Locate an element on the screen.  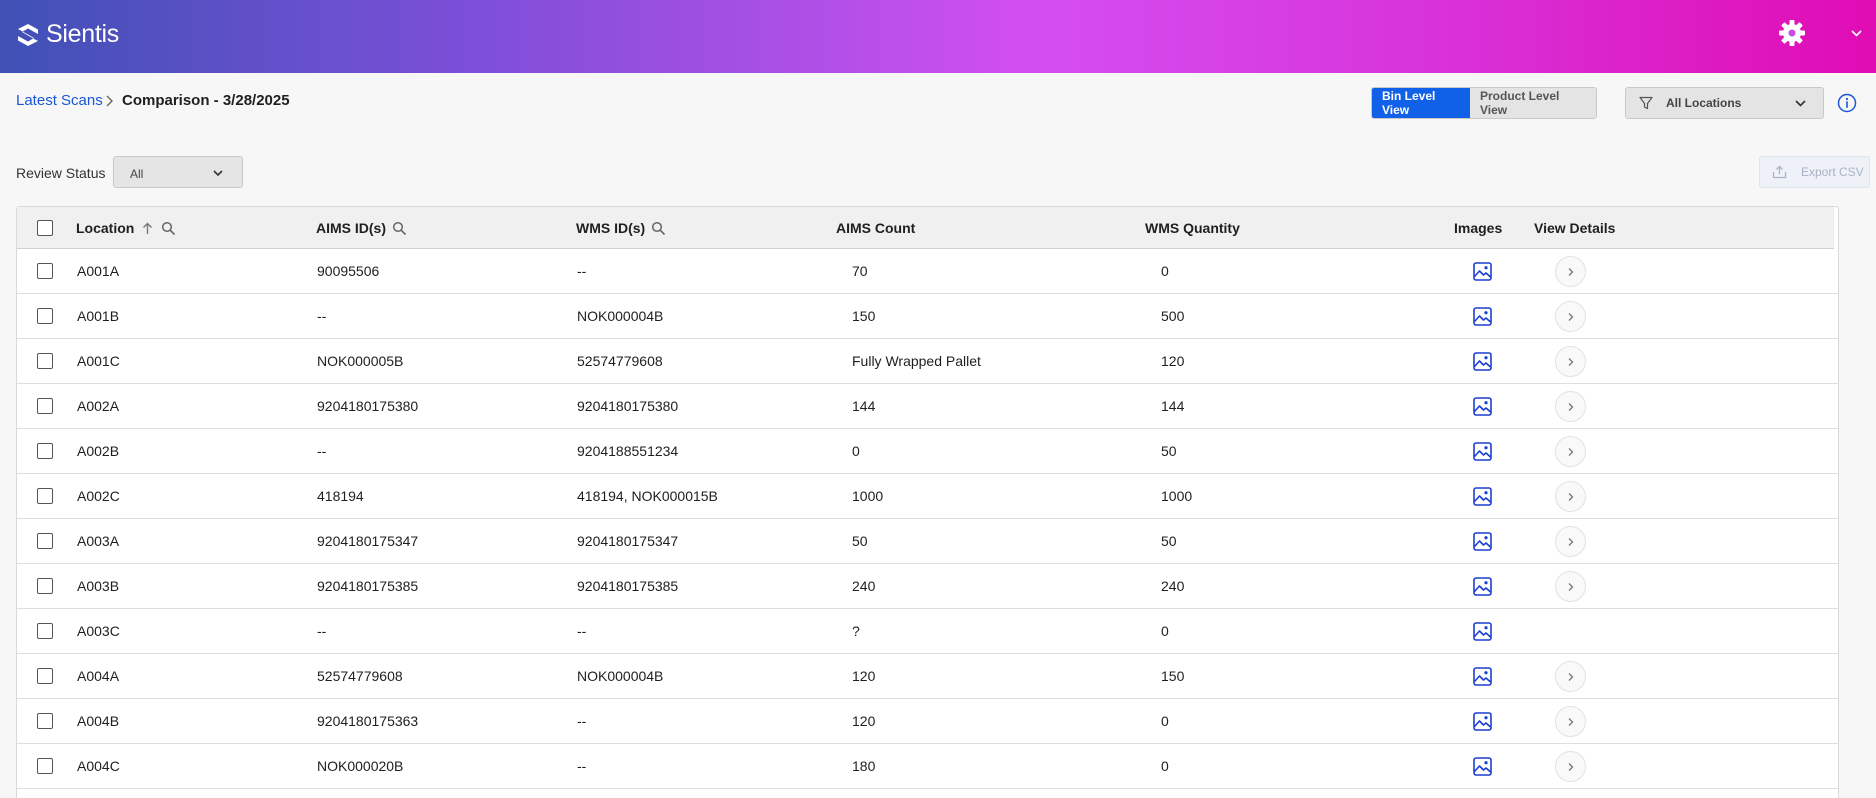
info-icon is located at coordinates (1847, 103).